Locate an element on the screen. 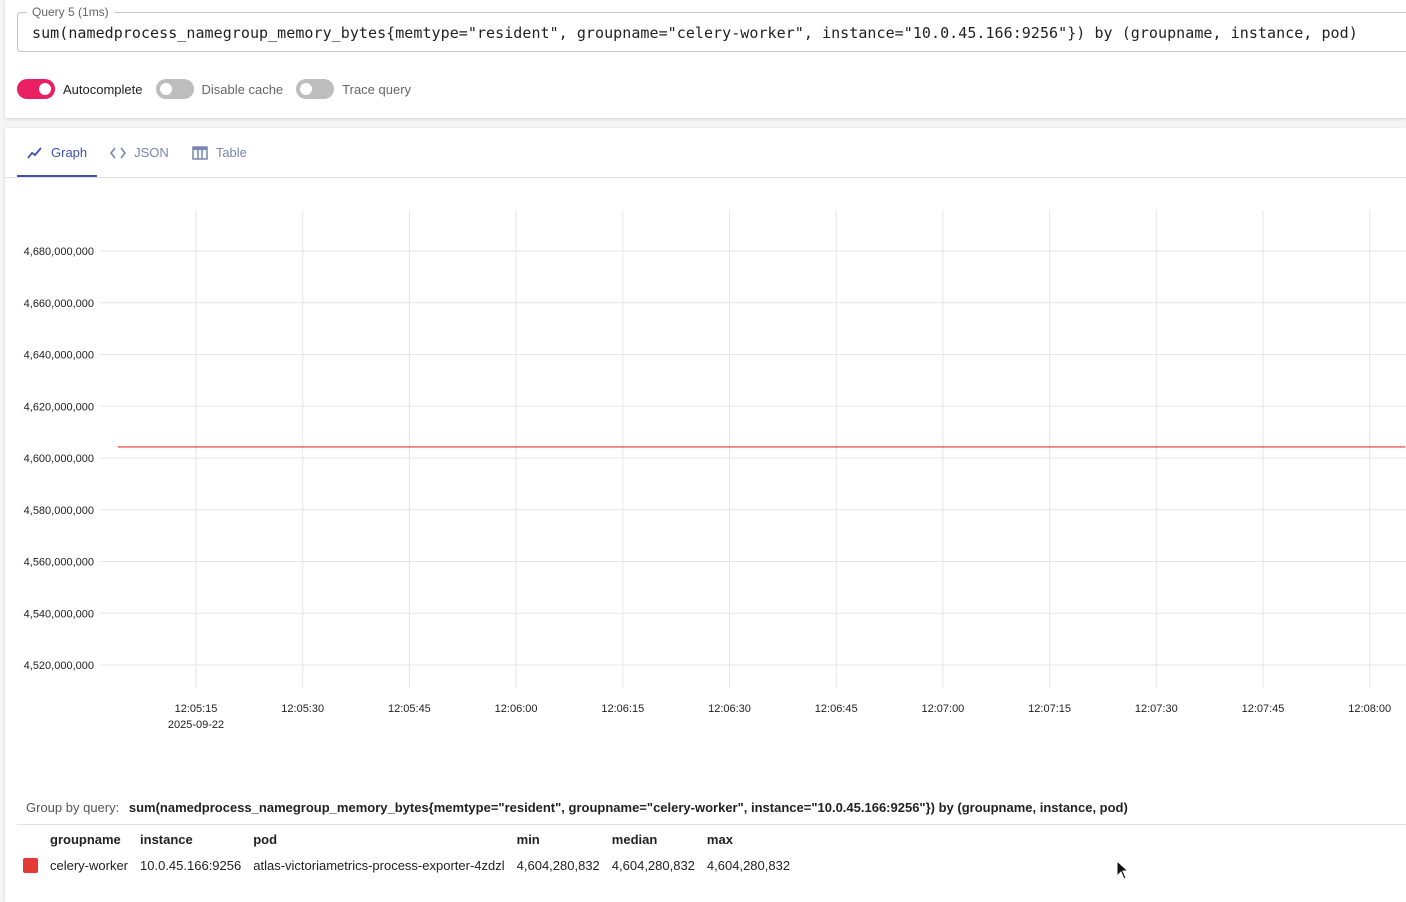  tab-json-label: JSON is located at coordinates (151, 152).